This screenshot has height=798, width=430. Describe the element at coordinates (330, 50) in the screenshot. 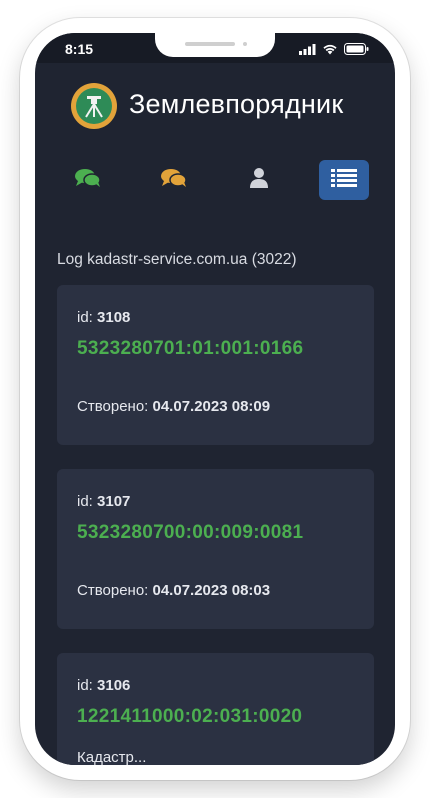

I see `wifi-icon` at that location.